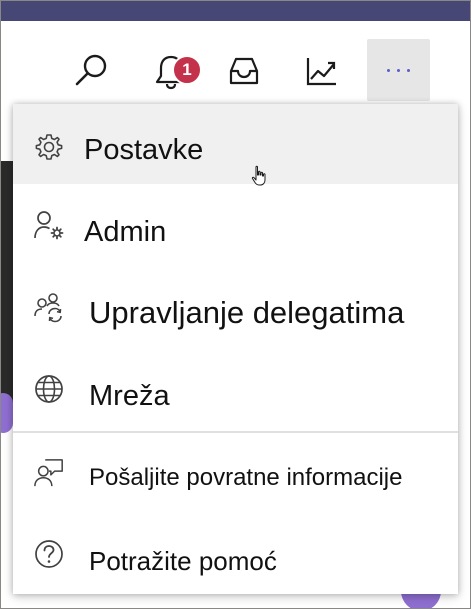 The width and height of the screenshot is (471, 609). I want to click on menu-item-label: Postavke, so click(144, 150).